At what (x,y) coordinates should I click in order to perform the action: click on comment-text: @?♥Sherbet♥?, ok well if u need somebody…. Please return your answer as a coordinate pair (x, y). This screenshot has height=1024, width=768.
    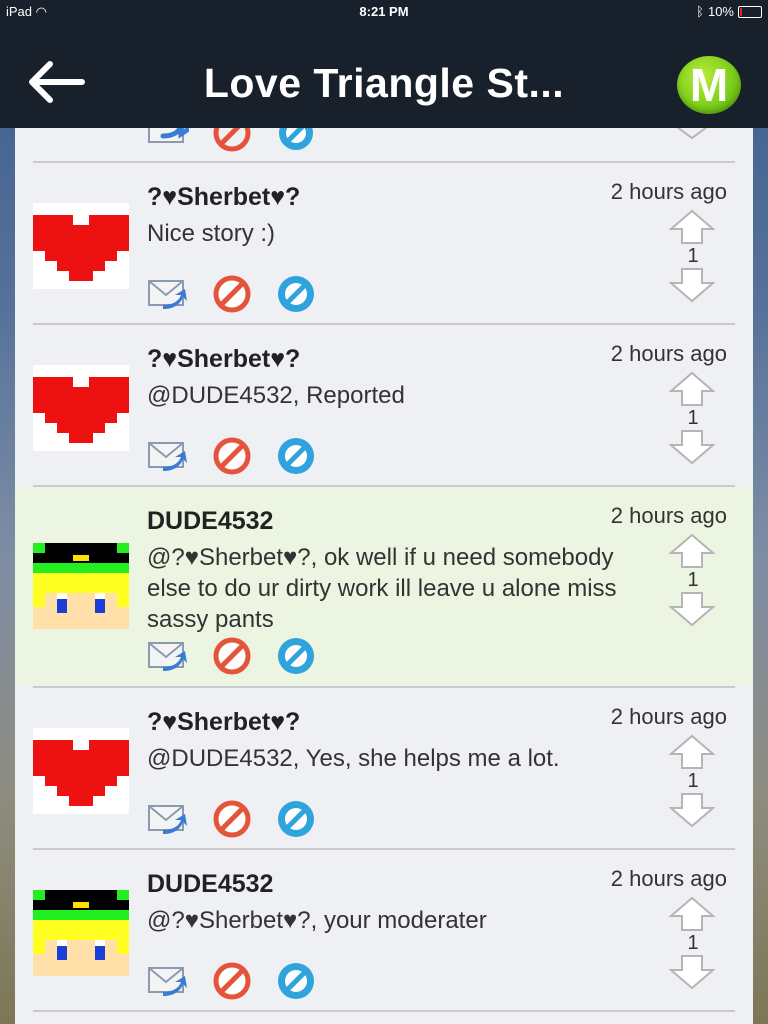
    Looking at the image, I should click on (382, 588).